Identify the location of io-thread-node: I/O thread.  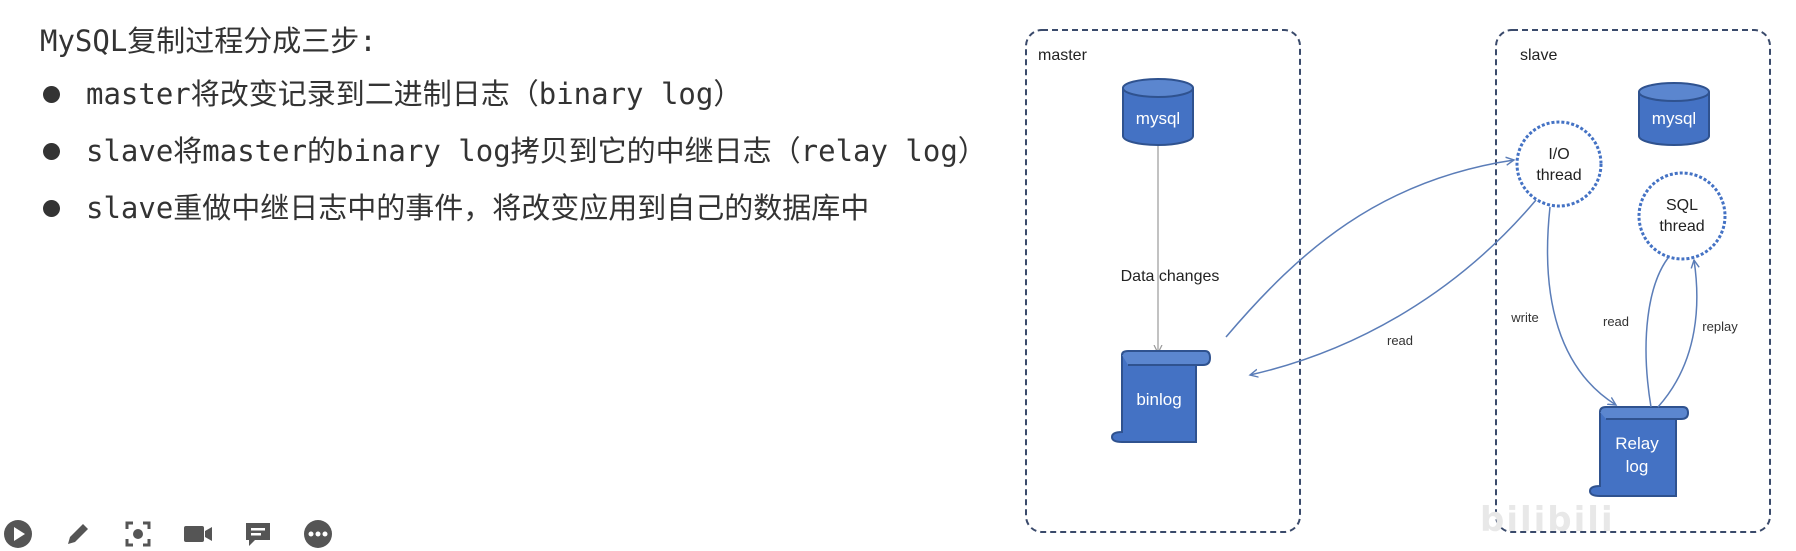
(1559, 164).